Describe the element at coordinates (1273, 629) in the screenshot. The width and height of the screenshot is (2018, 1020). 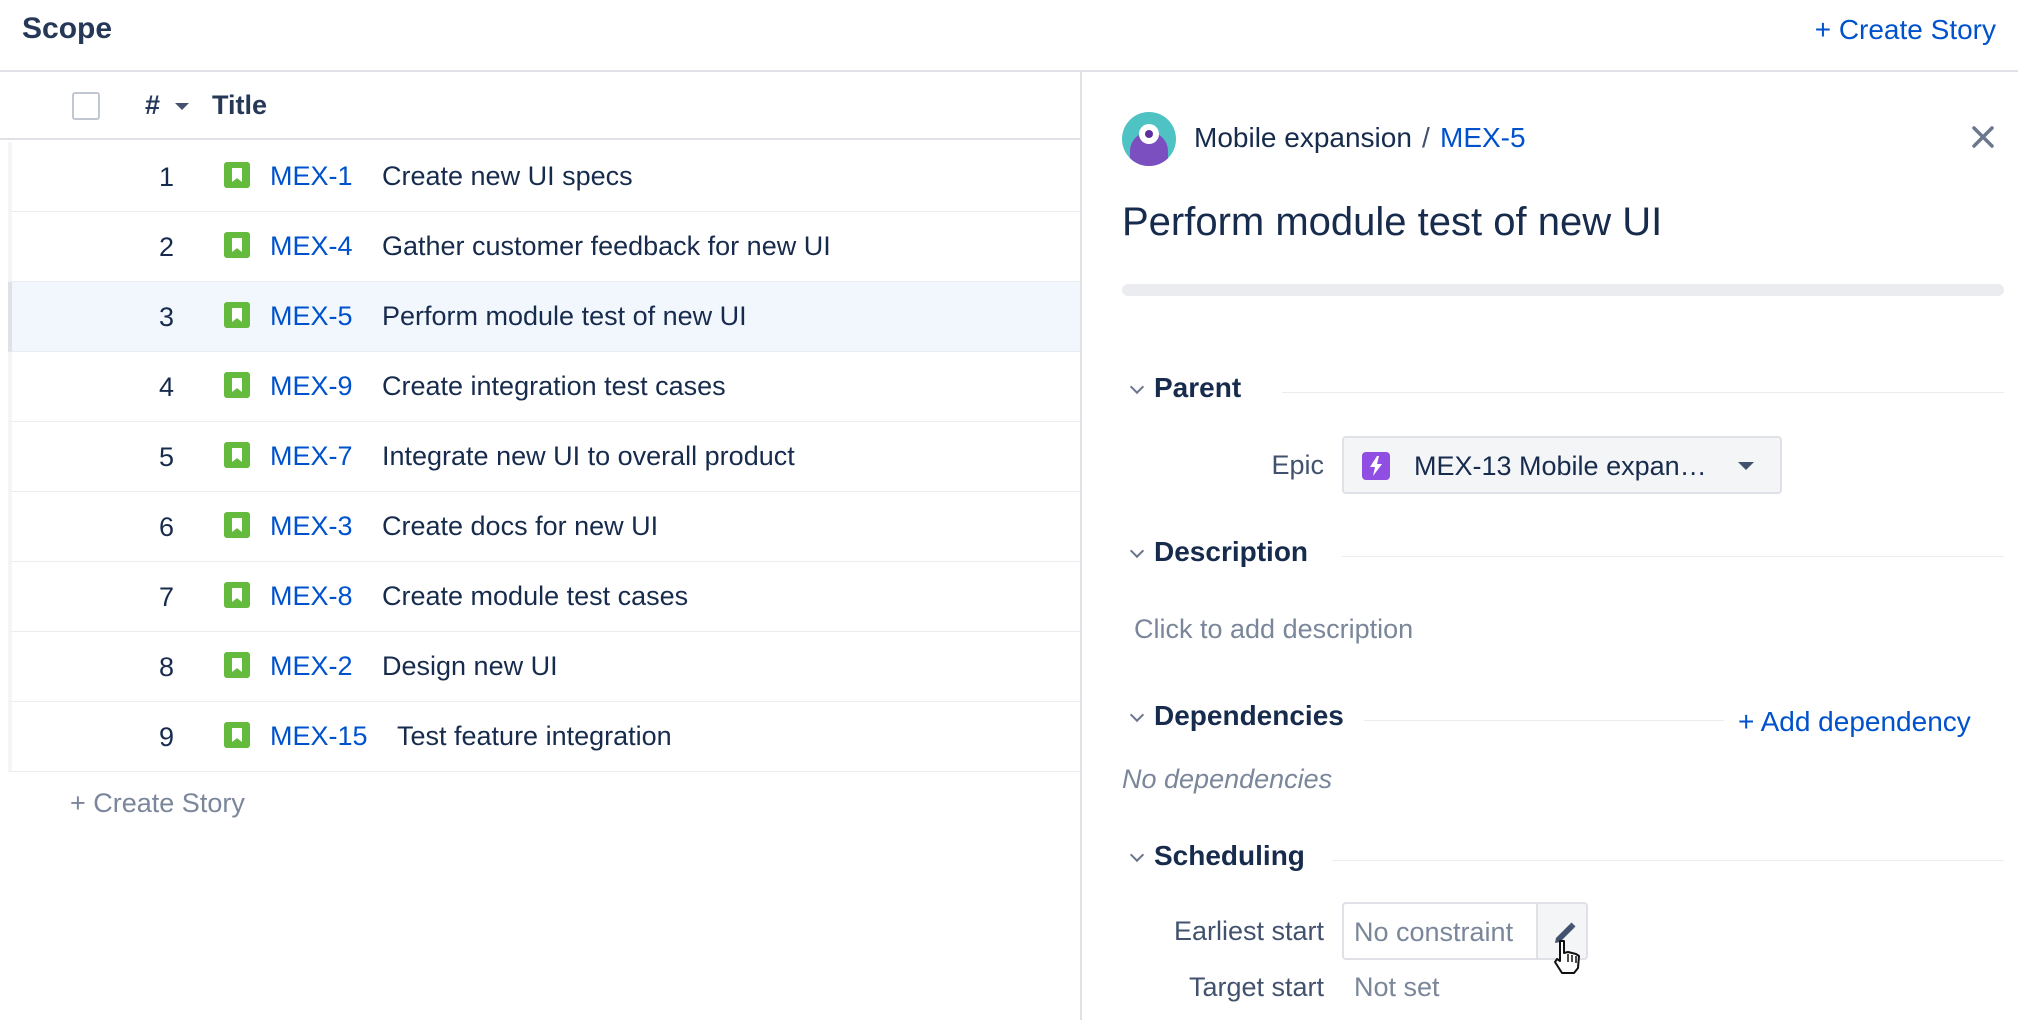
I see `description-placeholder: Click to add description` at that location.